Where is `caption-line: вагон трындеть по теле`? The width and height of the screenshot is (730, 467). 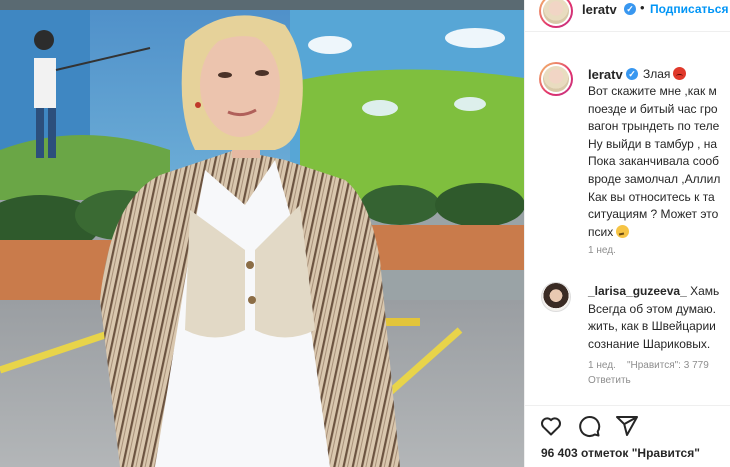
caption-line: вагон трындеть по теле is located at coordinates (654, 126).